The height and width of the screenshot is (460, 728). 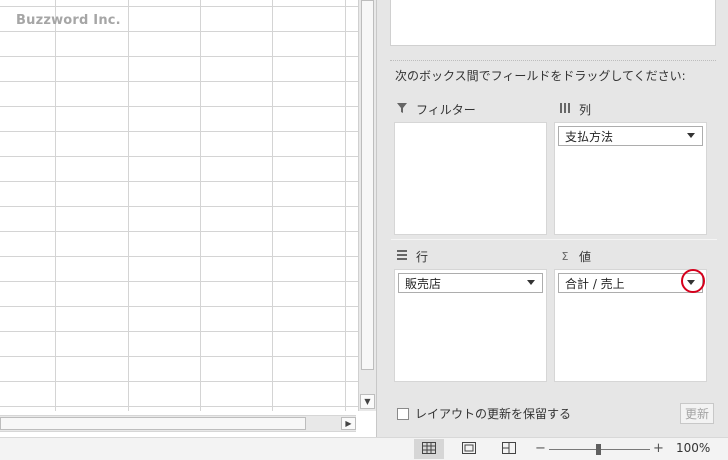 What do you see at coordinates (540, 76) in the screenshot?
I see `drag-instruction: 次のボックス間でフィールドをドラッグしてください:` at bounding box center [540, 76].